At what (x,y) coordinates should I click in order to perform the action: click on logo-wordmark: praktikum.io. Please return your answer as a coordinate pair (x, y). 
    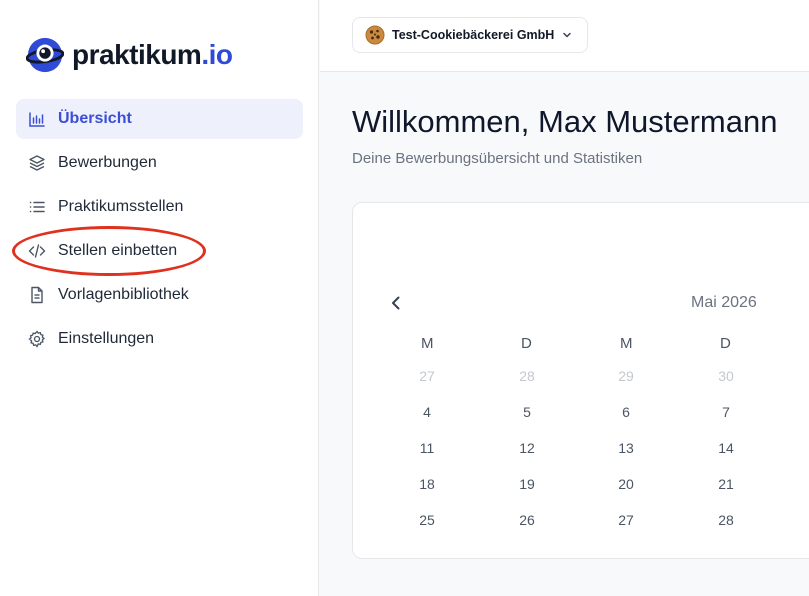
    Looking at the image, I should click on (152, 54).